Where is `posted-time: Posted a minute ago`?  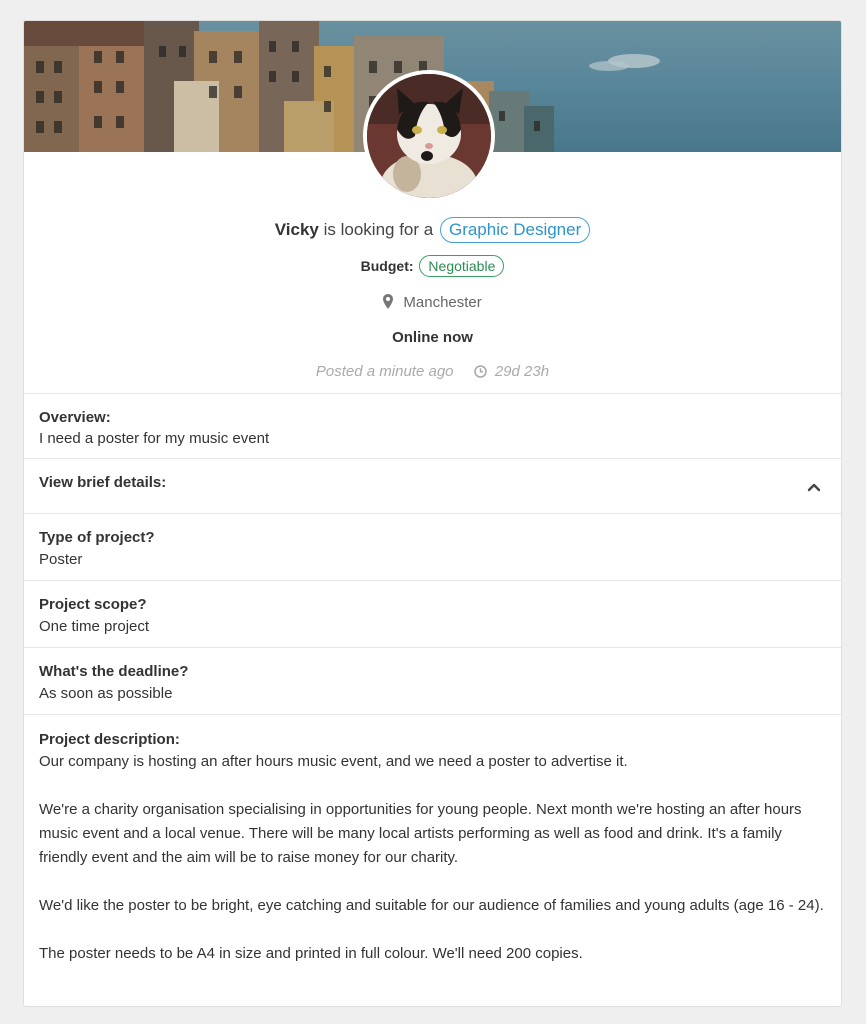 posted-time: Posted a minute ago is located at coordinates (384, 371).